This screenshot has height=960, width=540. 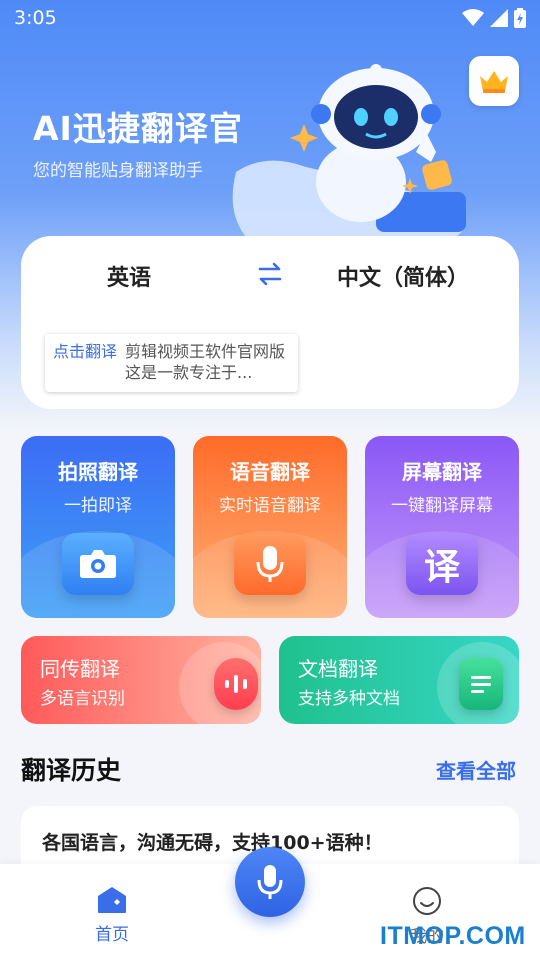 I want to click on feature-subtitle: 一键翻译屏幕, so click(x=442, y=506).